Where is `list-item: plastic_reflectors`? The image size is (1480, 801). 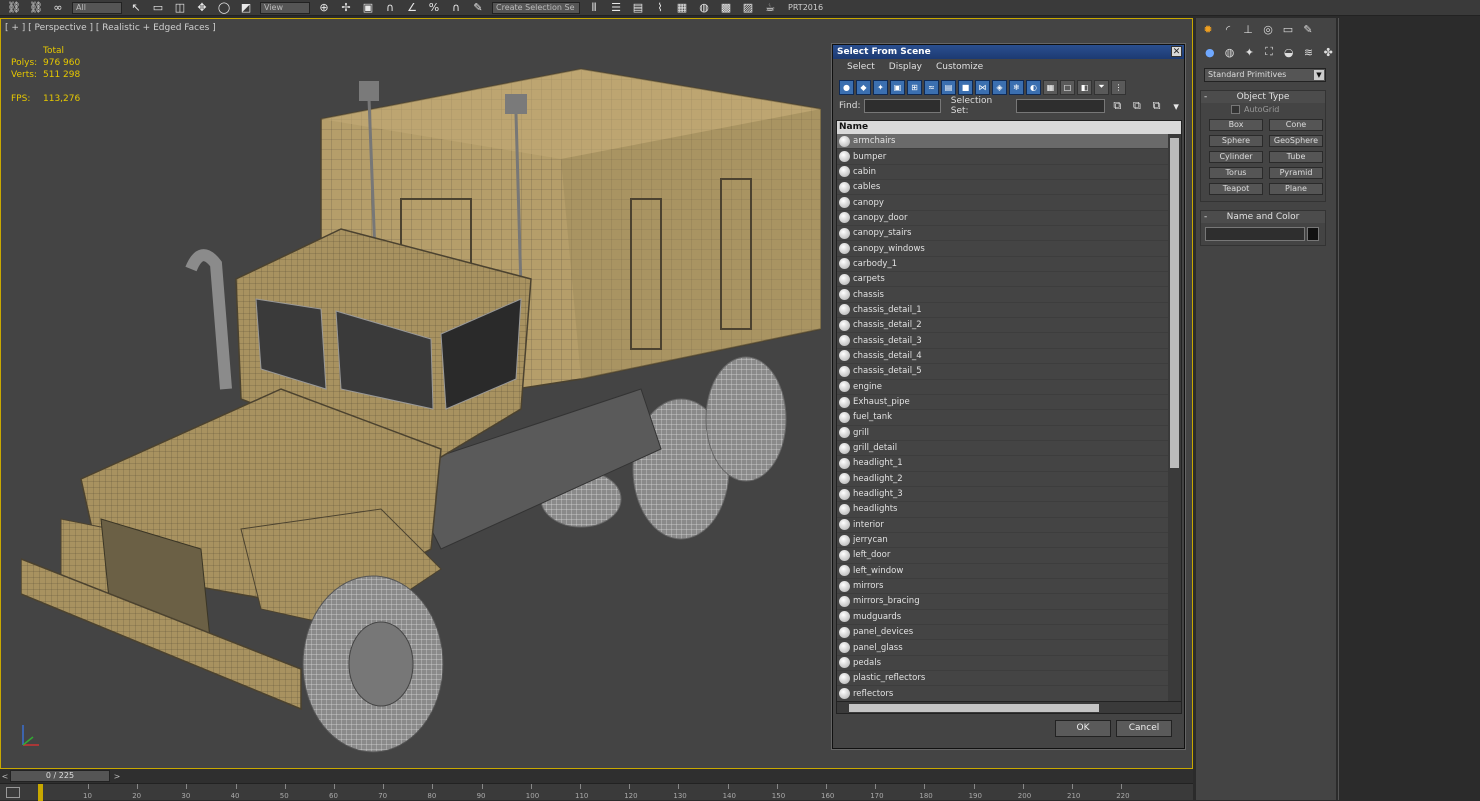 list-item: plastic_reflectors is located at coordinates (1003, 679).